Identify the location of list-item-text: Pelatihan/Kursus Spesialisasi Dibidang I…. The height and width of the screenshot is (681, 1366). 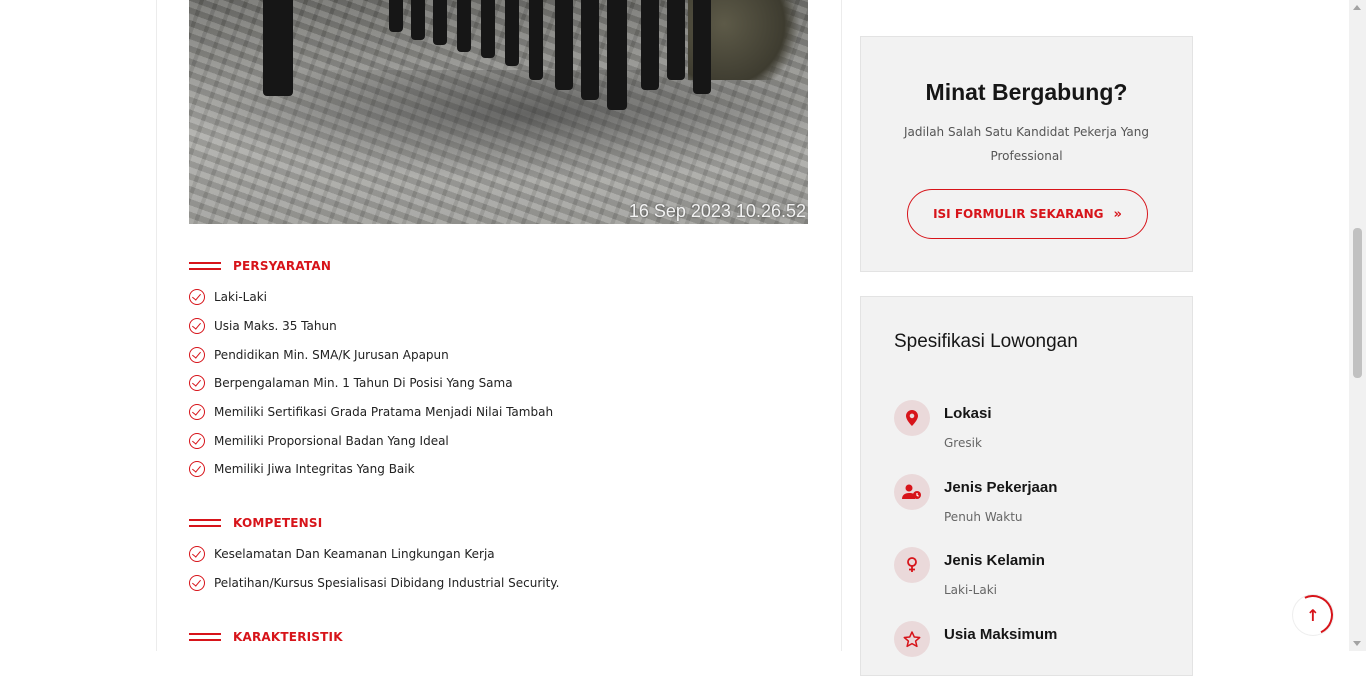
(387, 583).